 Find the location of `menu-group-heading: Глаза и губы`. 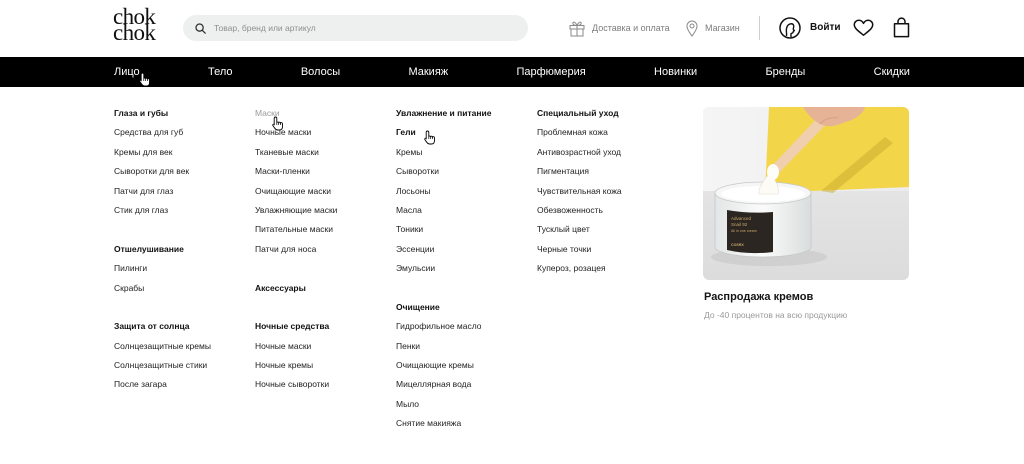

menu-group-heading: Глаза и губы is located at coordinates (183, 113).